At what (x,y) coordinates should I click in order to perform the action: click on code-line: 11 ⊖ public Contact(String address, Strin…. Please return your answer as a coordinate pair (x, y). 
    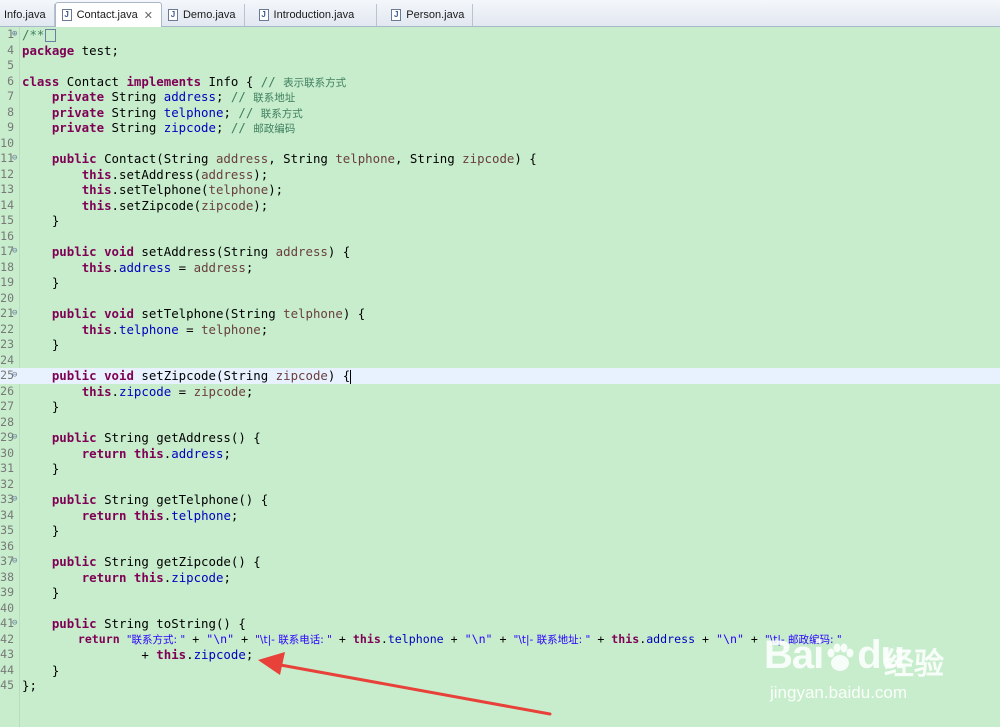
    Looking at the image, I should click on (500, 159).